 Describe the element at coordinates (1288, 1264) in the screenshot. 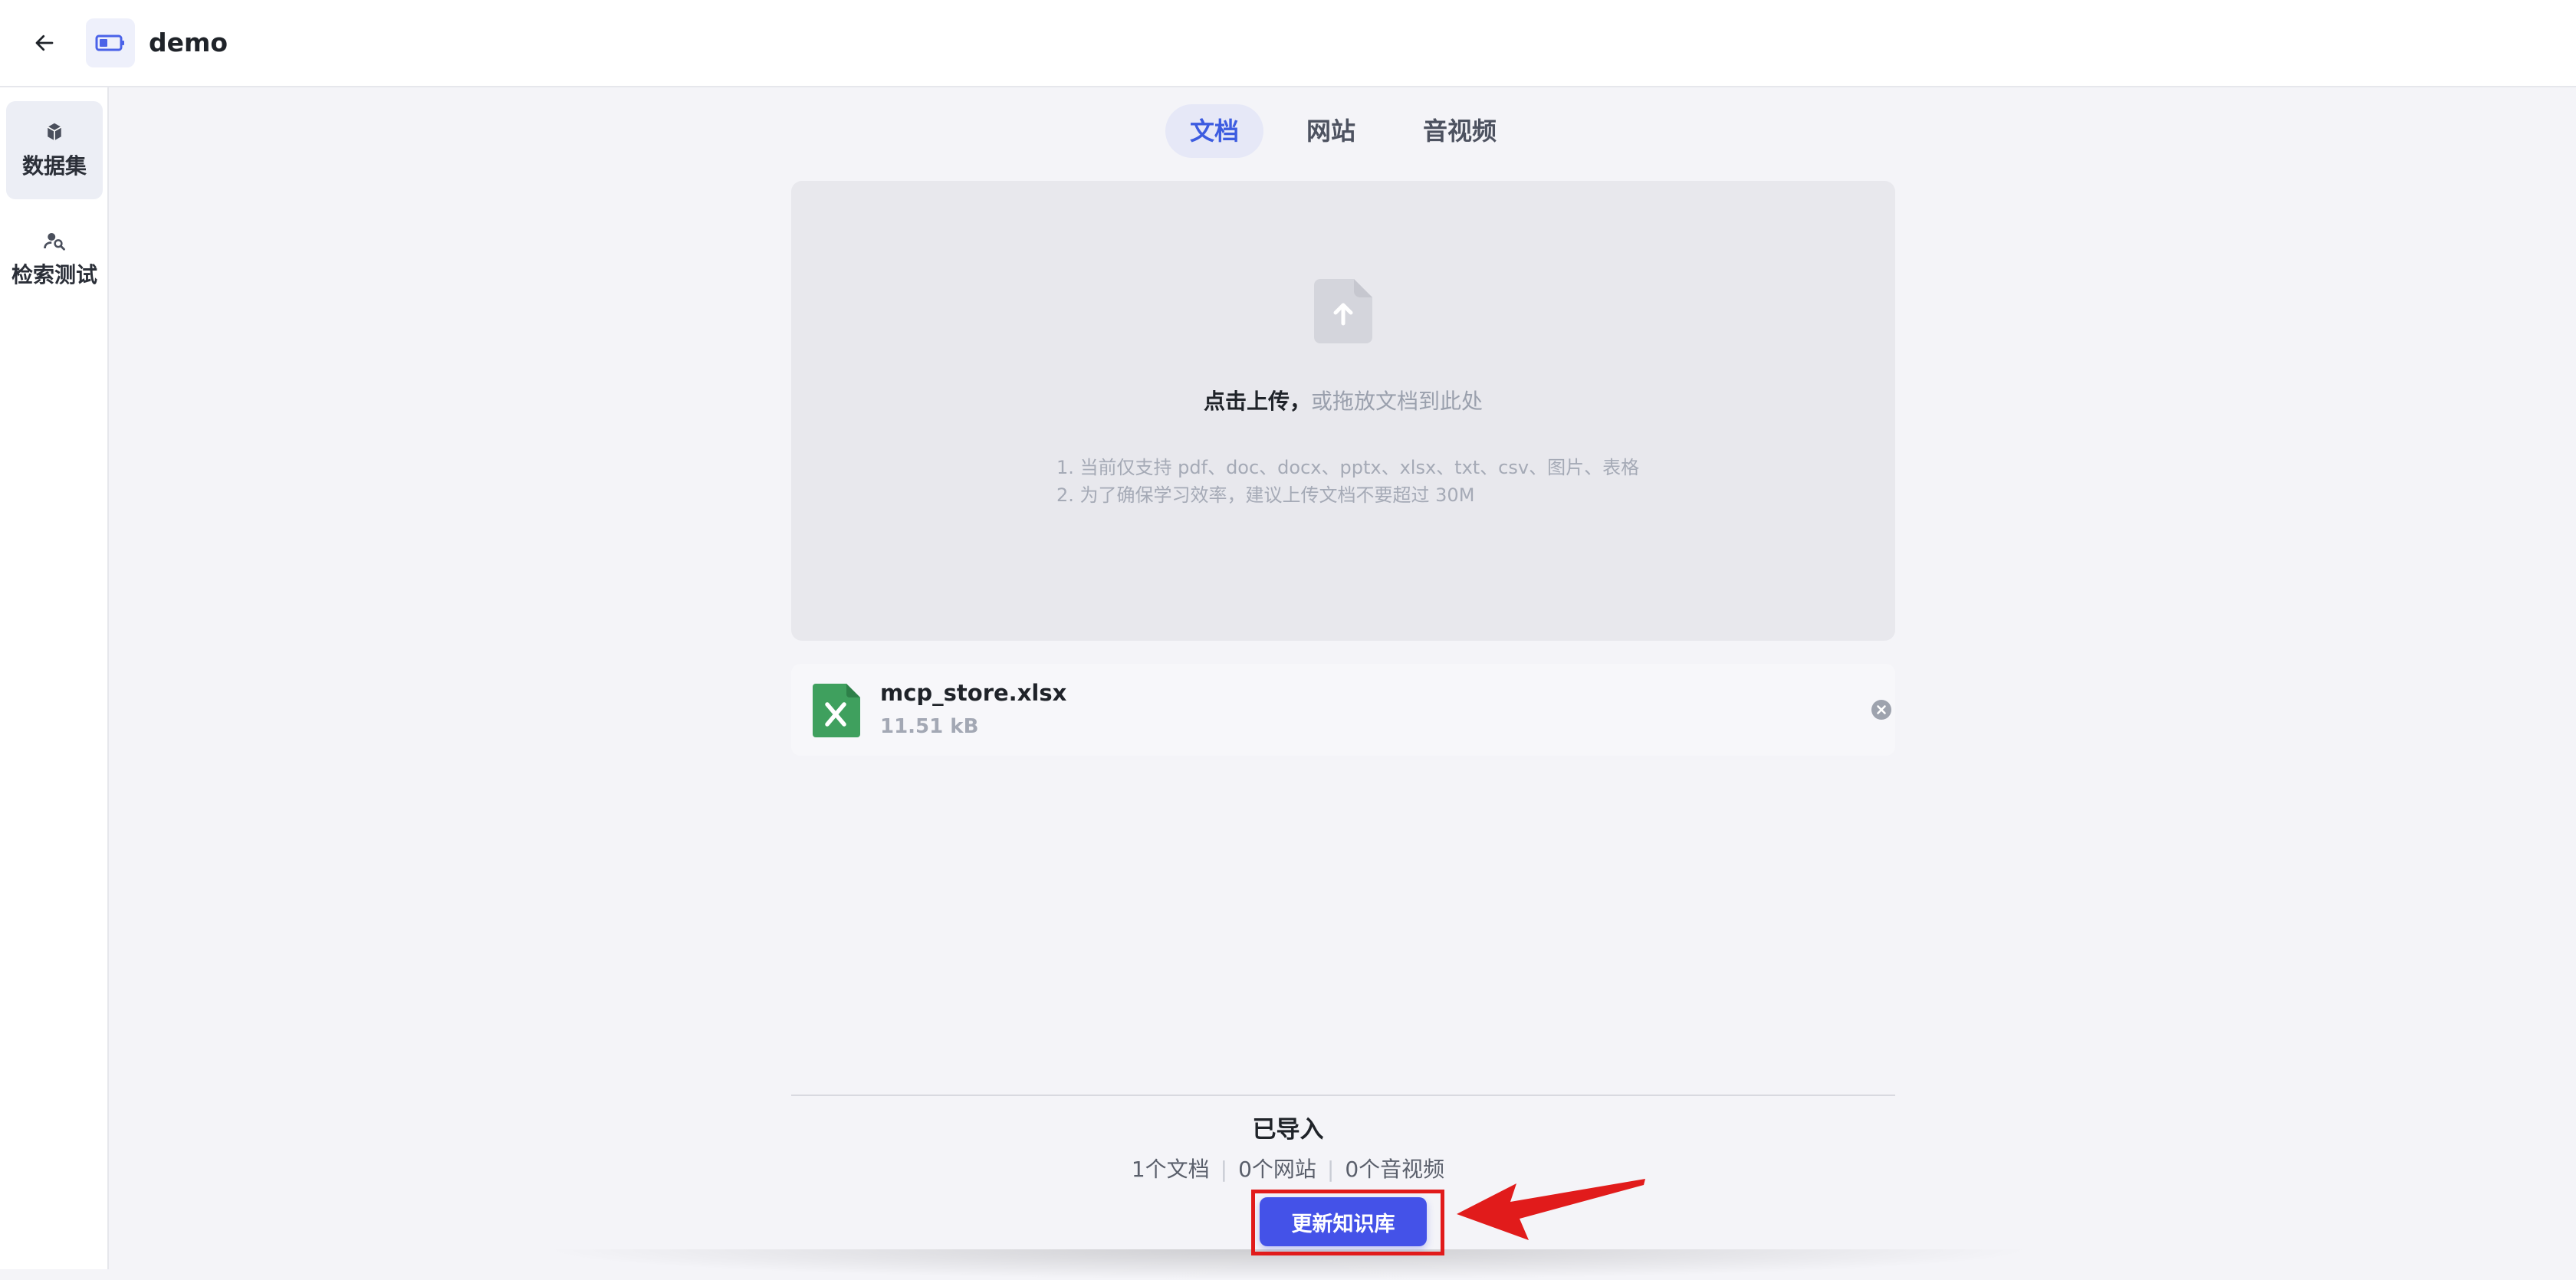

I see `footer-shadow` at that location.